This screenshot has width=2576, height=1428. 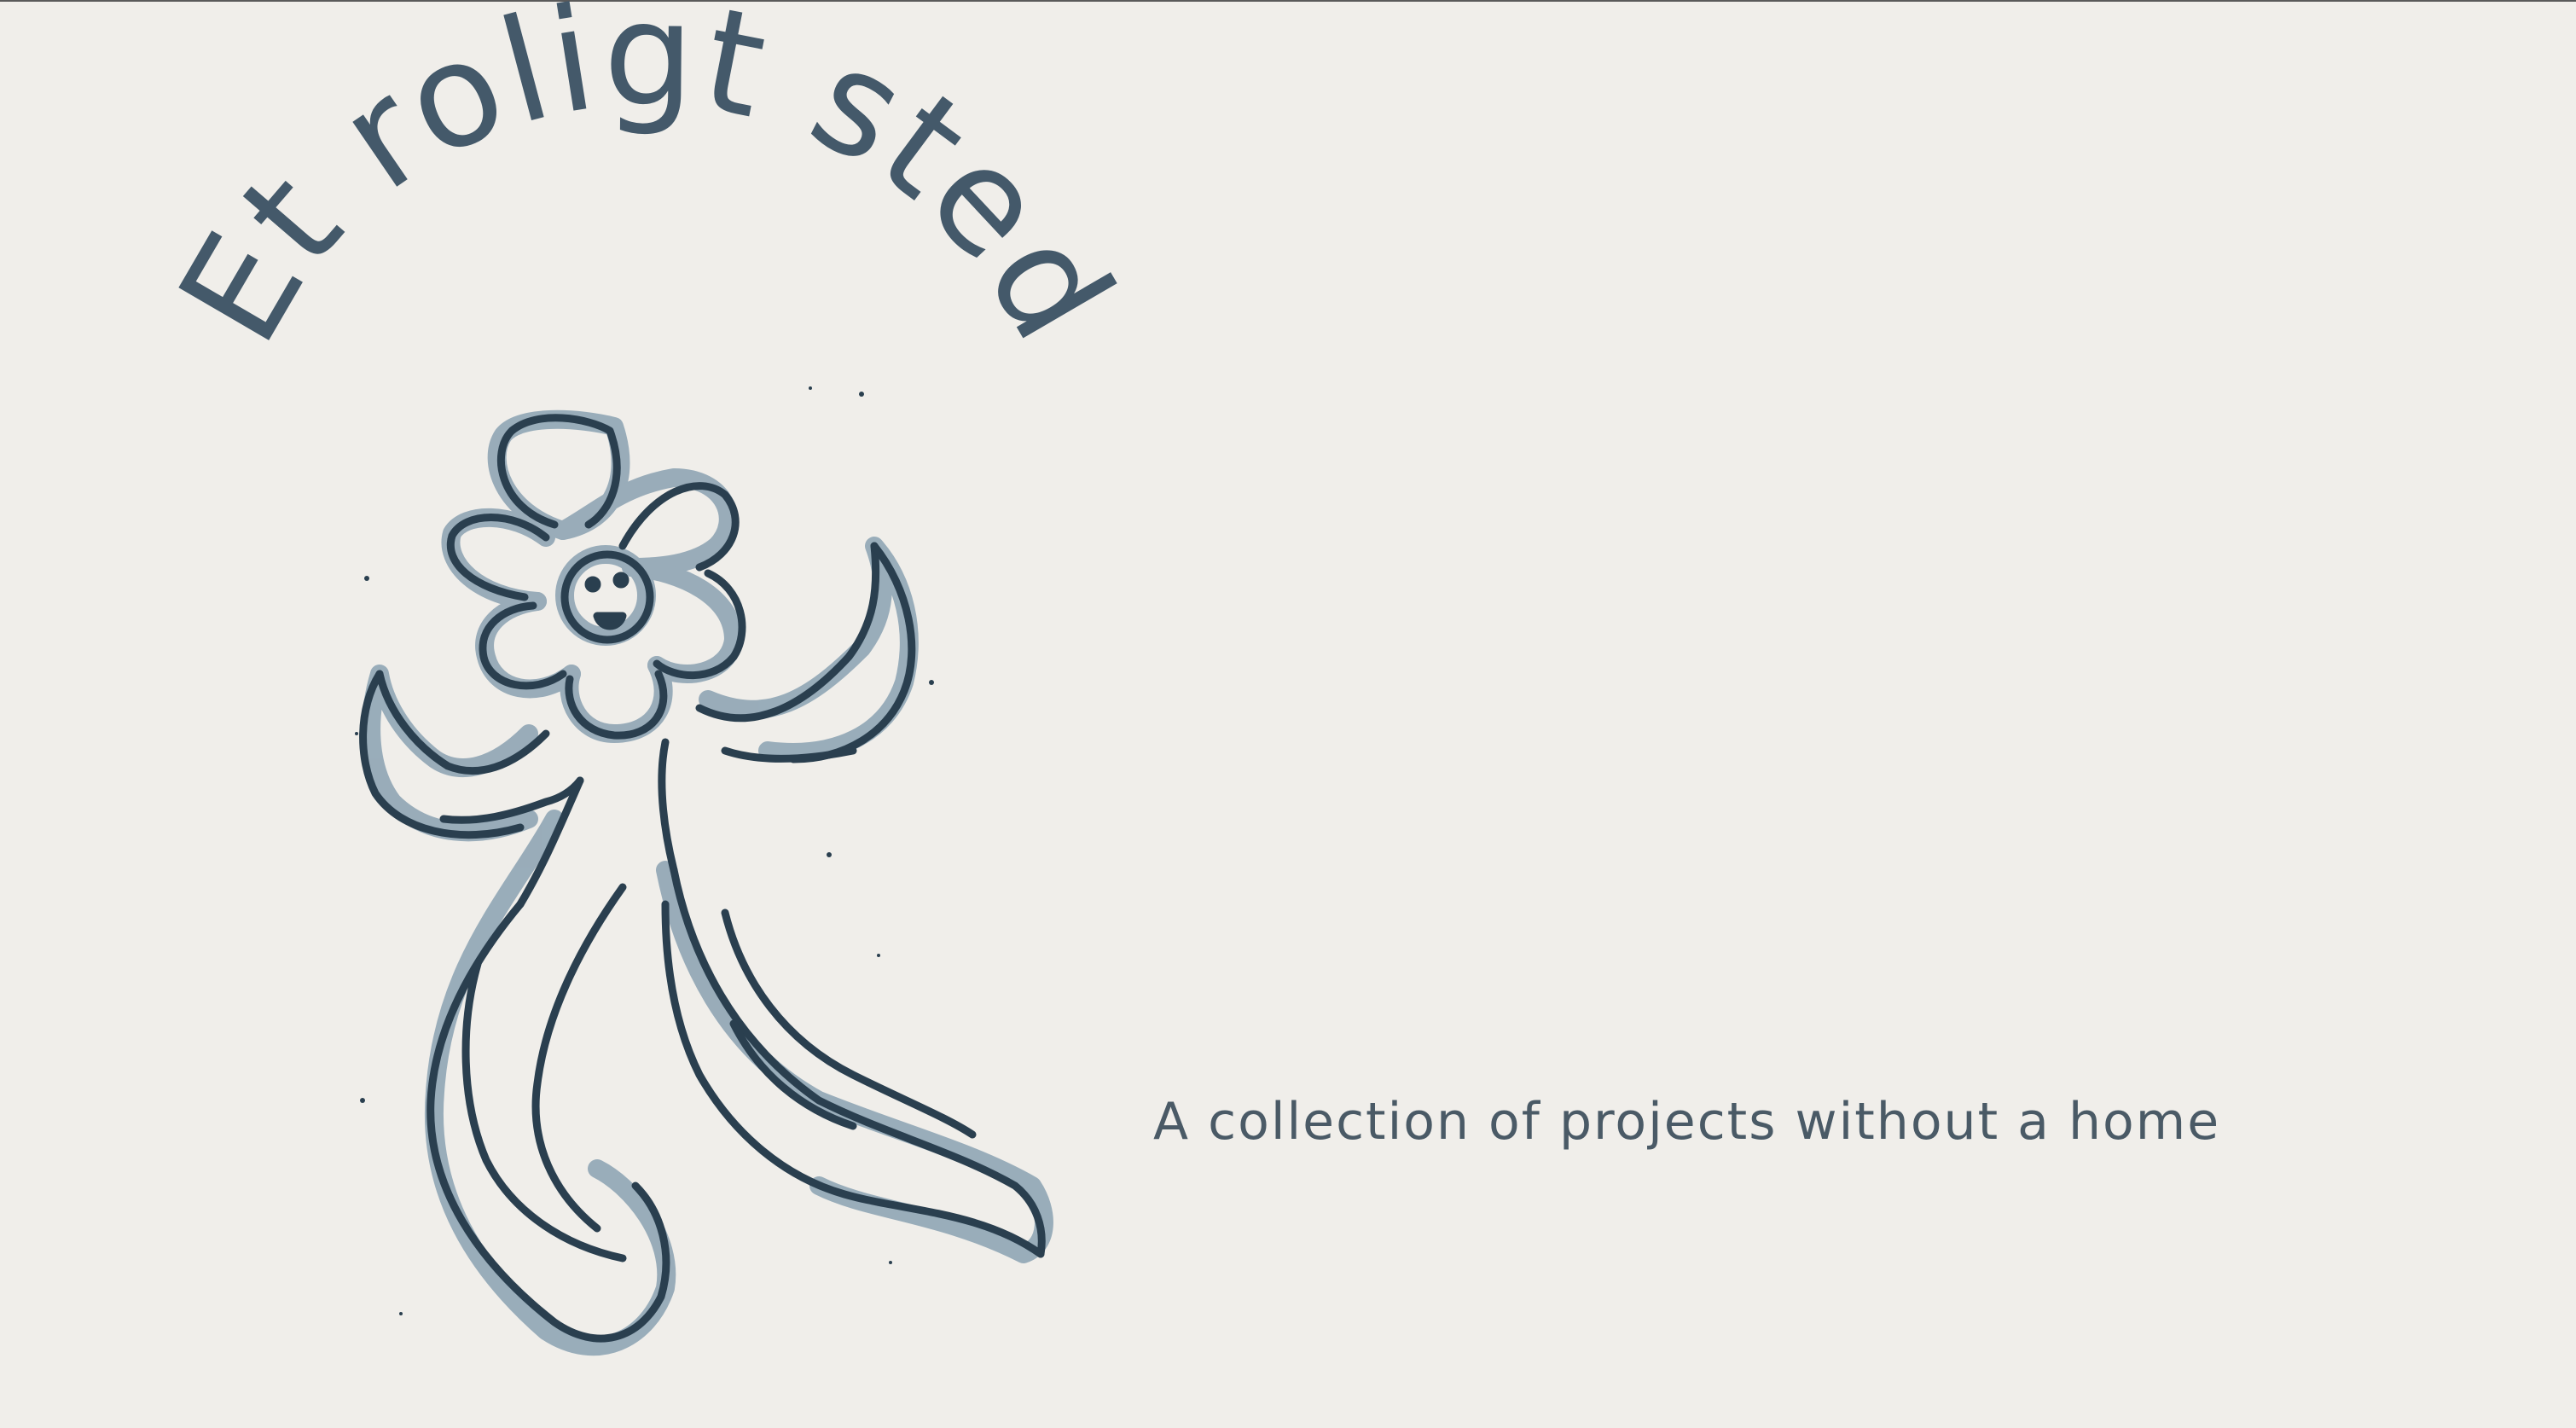 I want to click on site-tagline: A collection of projects without a home, so click(x=1687, y=1122).